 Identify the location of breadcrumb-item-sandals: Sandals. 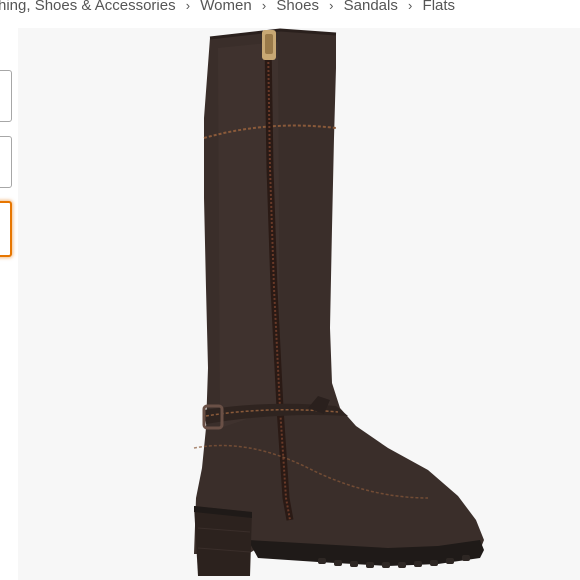
(371, 7).